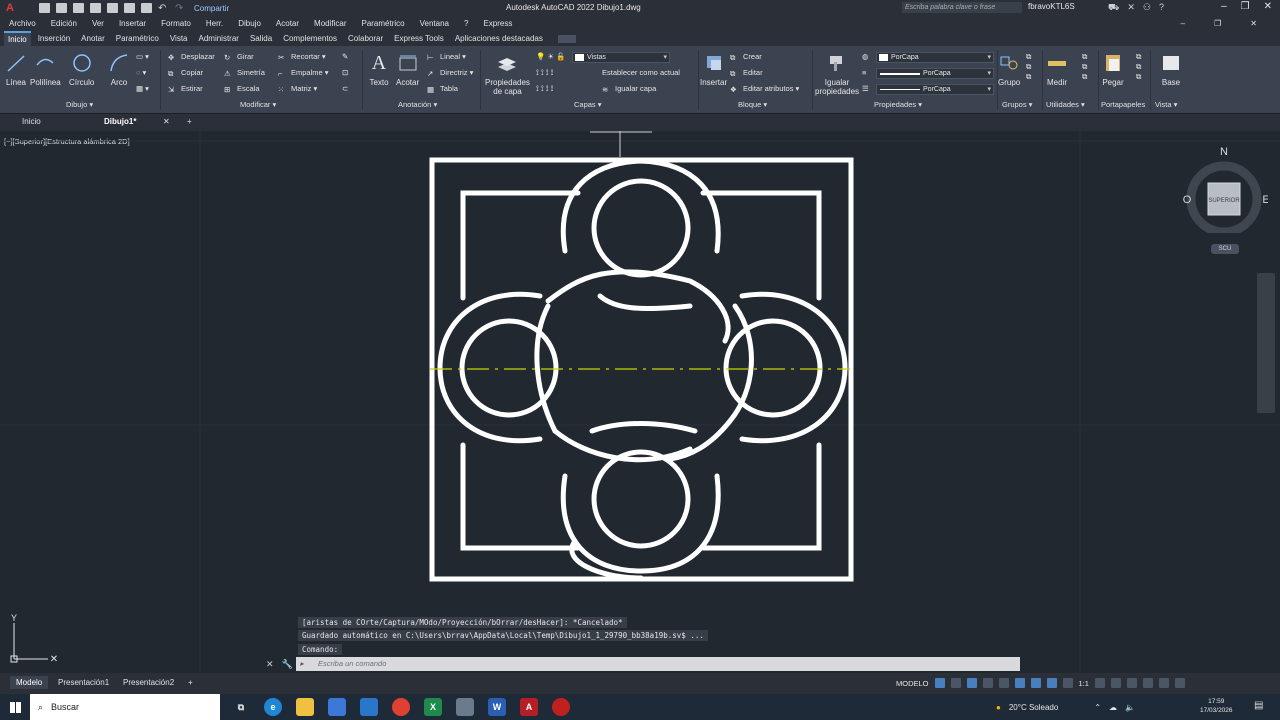  What do you see at coordinates (837, 74) in the screenshot?
I see `igualar-propiedades-button: Igualar propiedades` at bounding box center [837, 74].